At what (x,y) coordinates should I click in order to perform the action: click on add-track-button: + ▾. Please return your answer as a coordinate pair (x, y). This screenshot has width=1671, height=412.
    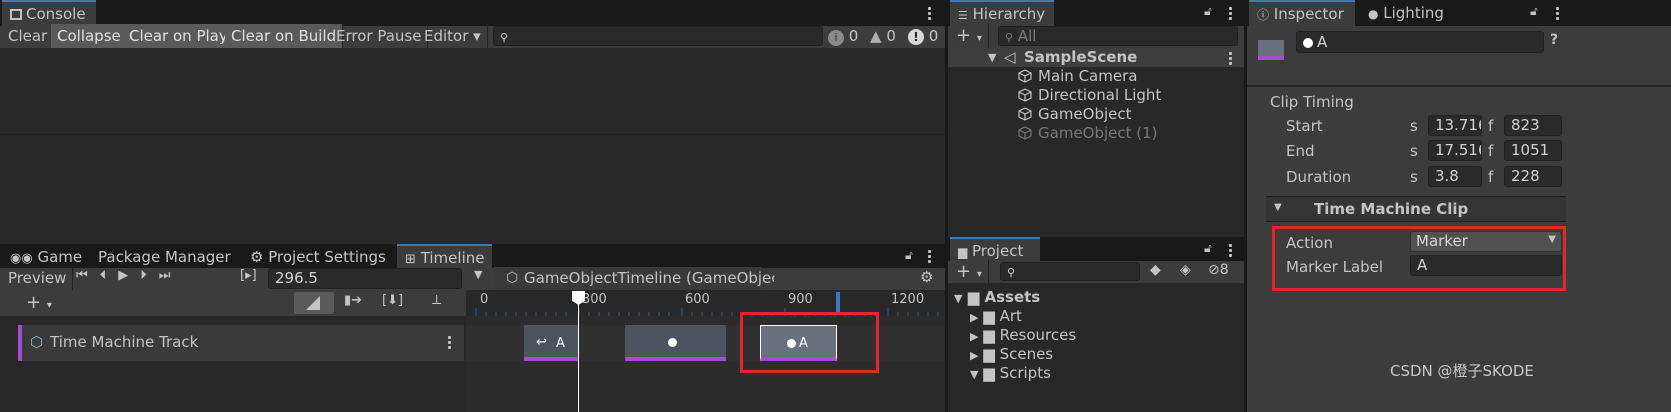
    Looking at the image, I should click on (39, 303).